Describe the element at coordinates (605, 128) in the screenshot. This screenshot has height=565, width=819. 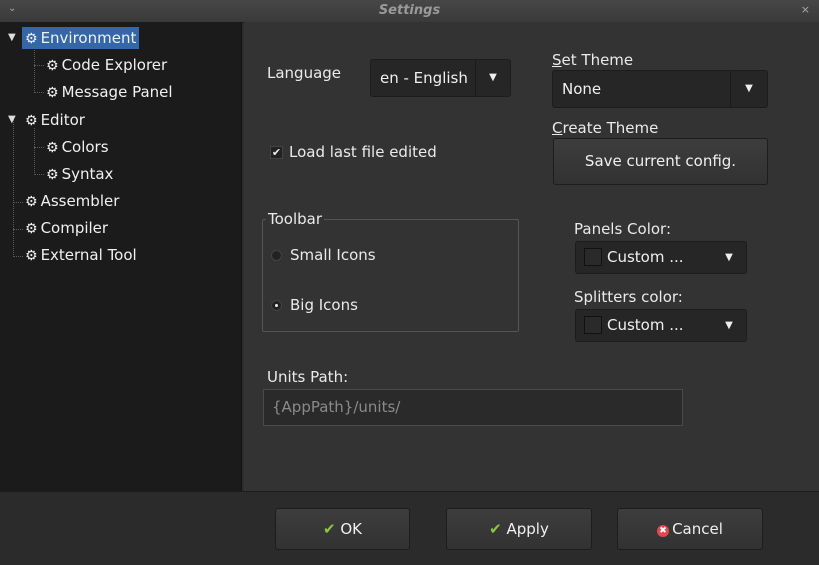
I see `create-theme-label: Create Theme` at that location.